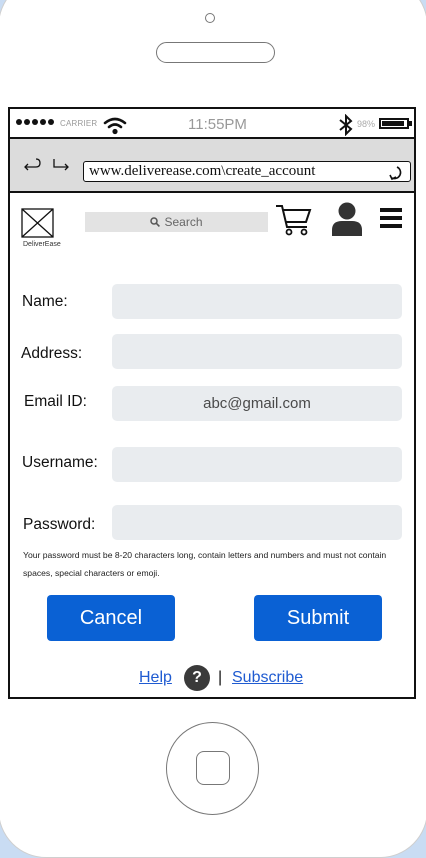  What do you see at coordinates (318, 618) in the screenshot?
I see `submit-button: Submit` at bounding box center [318, 618].